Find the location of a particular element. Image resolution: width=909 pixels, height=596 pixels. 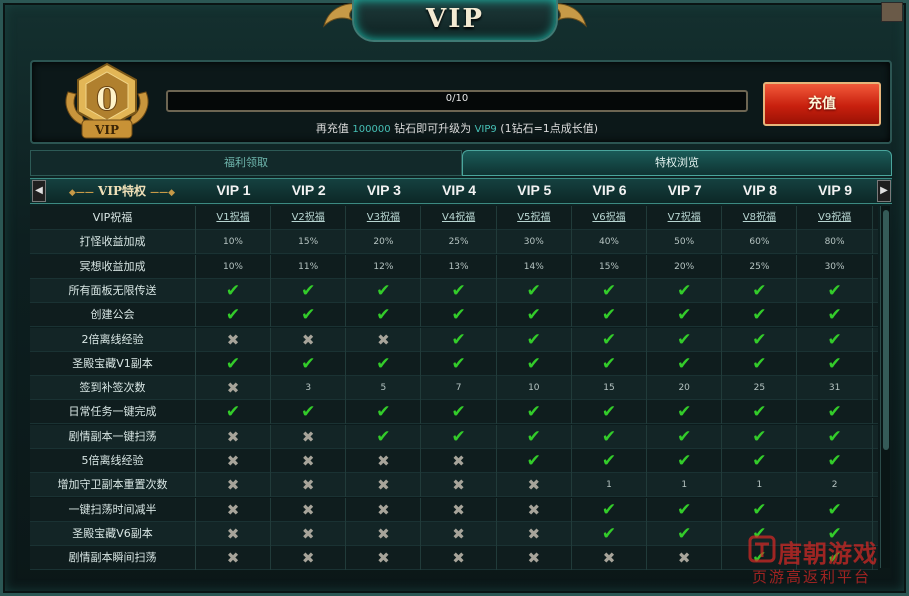

table-row: 圣殿宝藏V1副本 ✔ ✔ ✔ ✔ ✔ ✔ ✔ ✔ ✔ is located at coordinates (454, 363).